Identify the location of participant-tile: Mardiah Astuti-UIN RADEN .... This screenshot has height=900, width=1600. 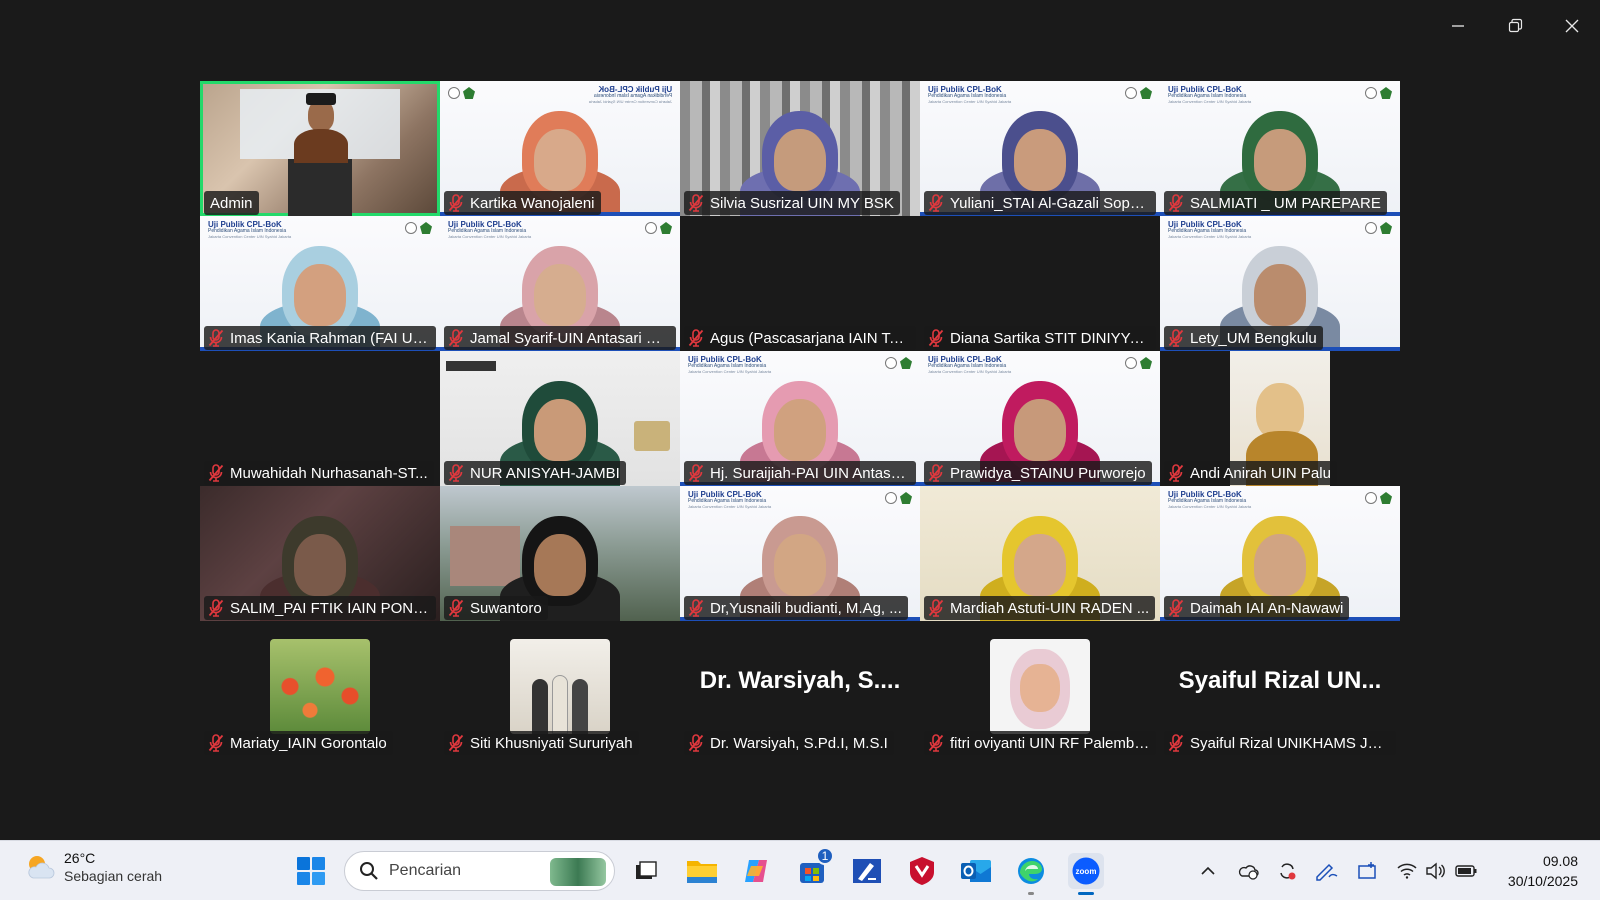
(1040, 553).